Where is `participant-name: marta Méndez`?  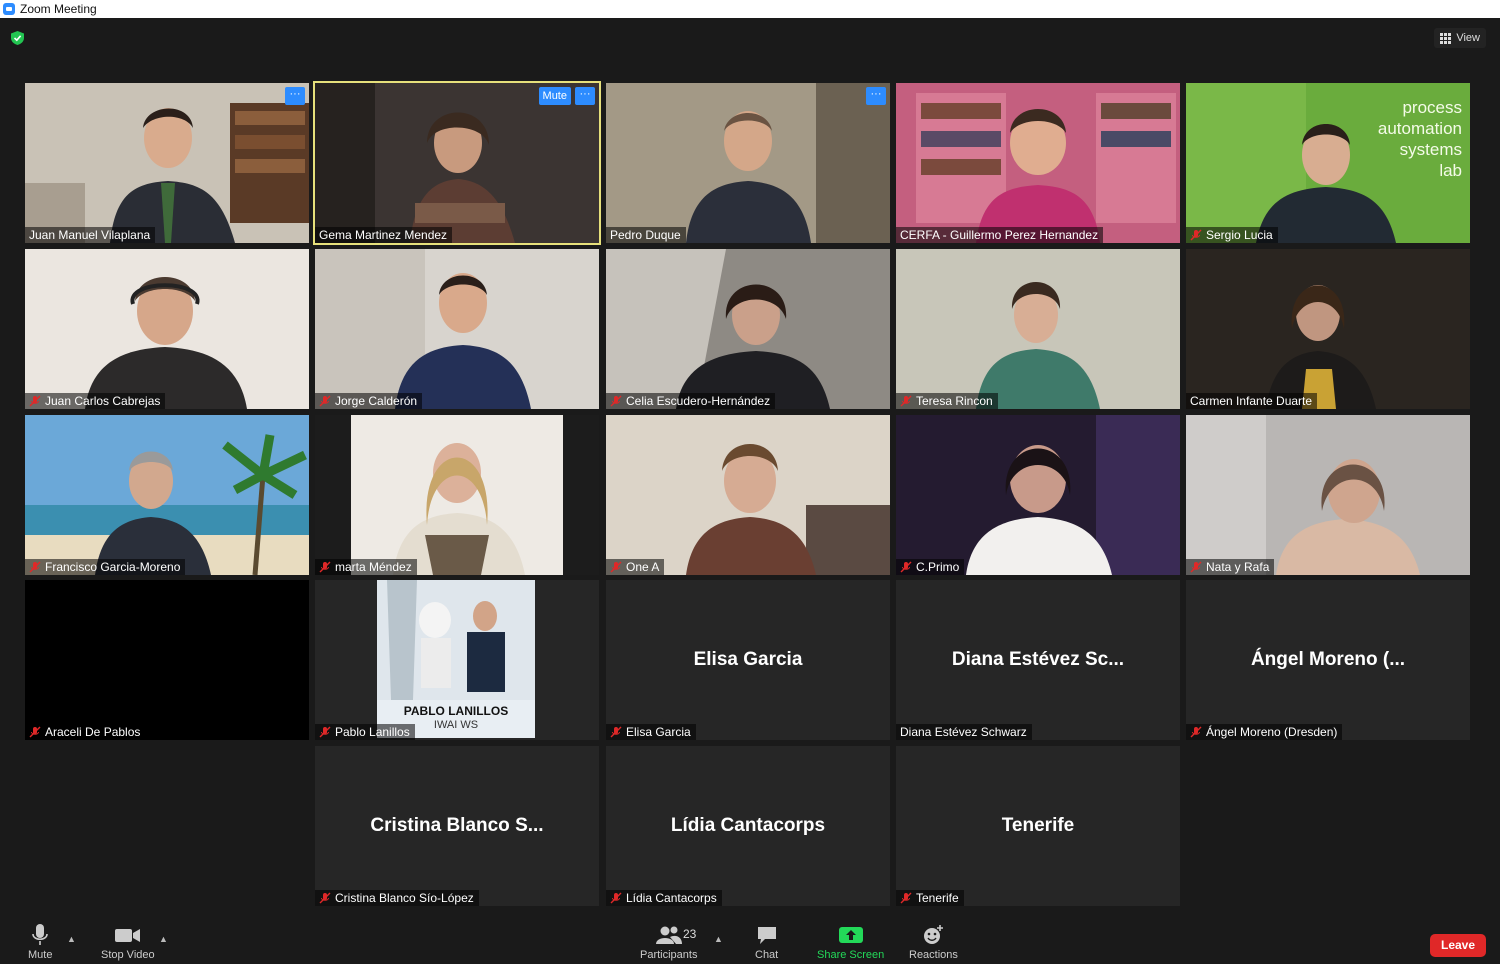
participant-name: marta Méndez is located at coordinates (373, 567).